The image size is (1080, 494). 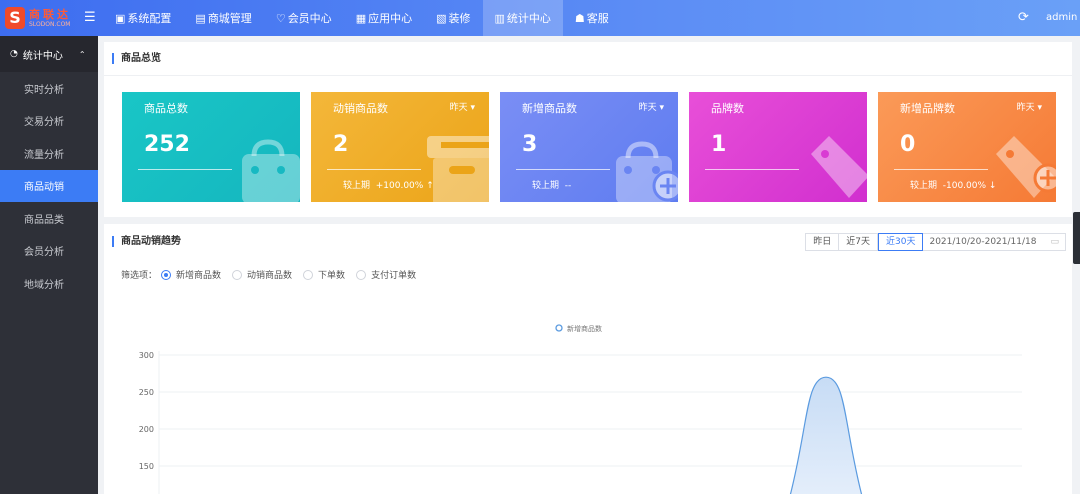 I want to click on trend-title: 商品动销趋势, so click(x=146, y=241).